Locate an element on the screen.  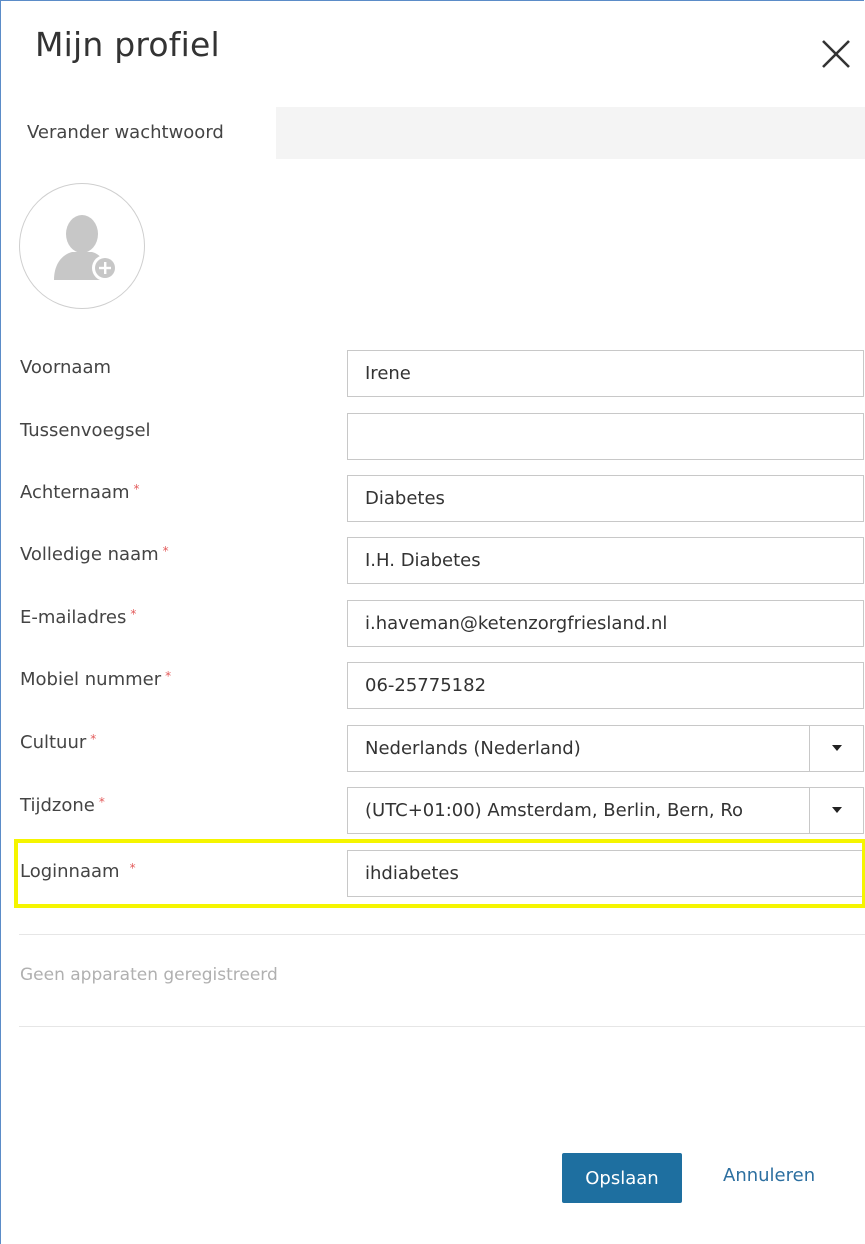
last-name-label: Achternaam * is located at coordinates (80, 492).